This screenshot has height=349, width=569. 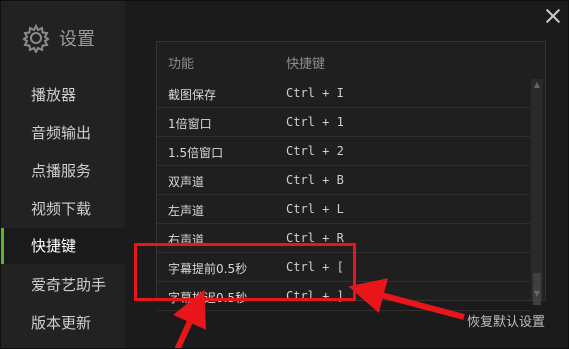 I want to click on gear-icon, so click(x=36, y=38).